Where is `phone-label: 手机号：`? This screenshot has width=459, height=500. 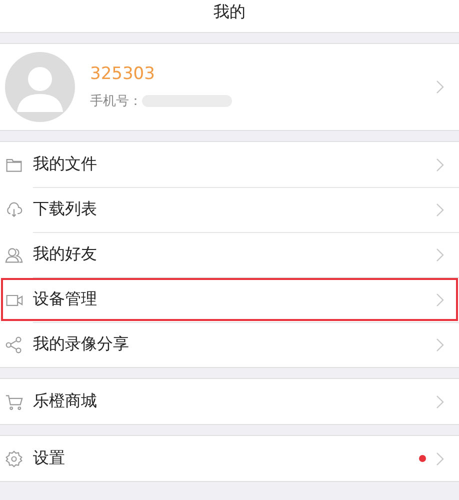
phone-label: 手机号： is located at coordinates (116, 101).